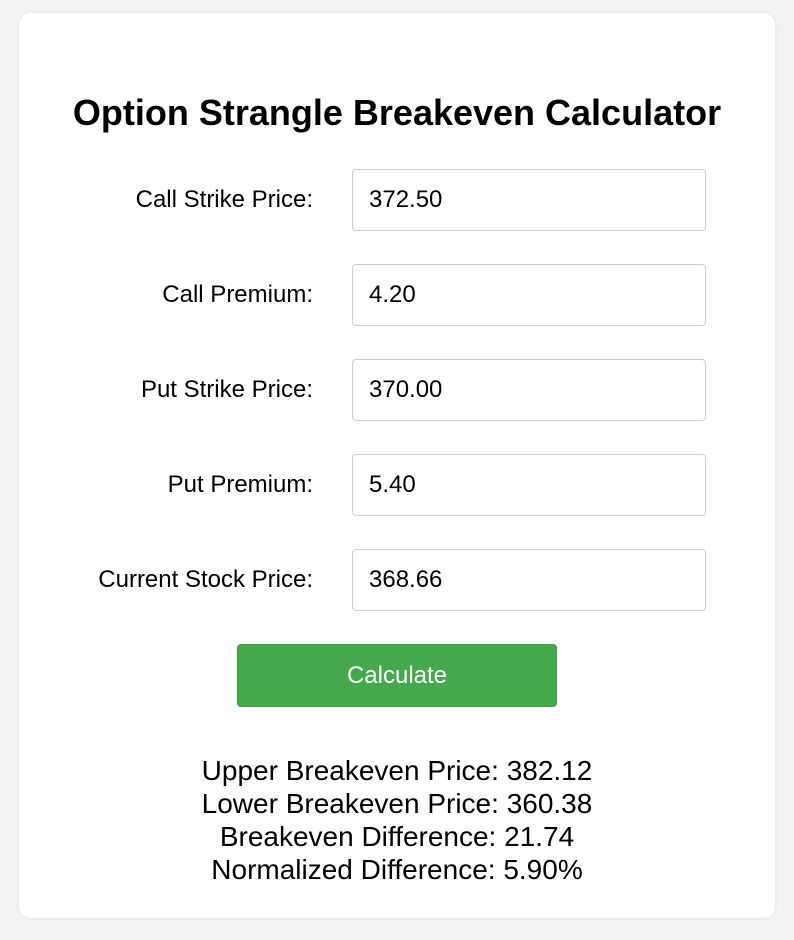  I want to click on put-strike-input, so click(529, 390).